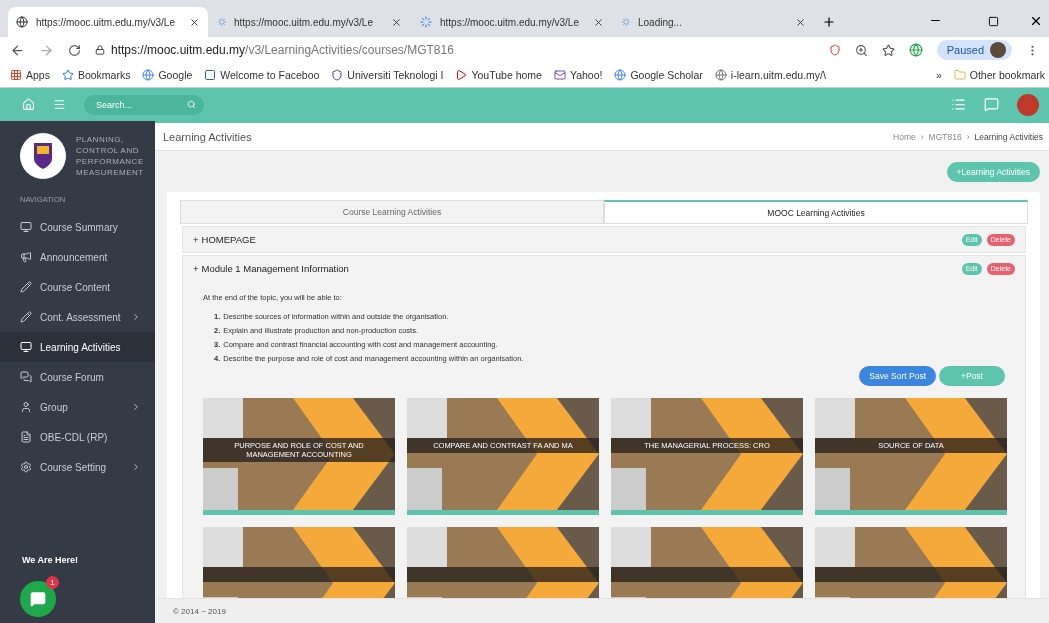  Describe the element at coordinates (77, 317) in the screenshot. I see `nav-item: Cont. Assessment` at that location.